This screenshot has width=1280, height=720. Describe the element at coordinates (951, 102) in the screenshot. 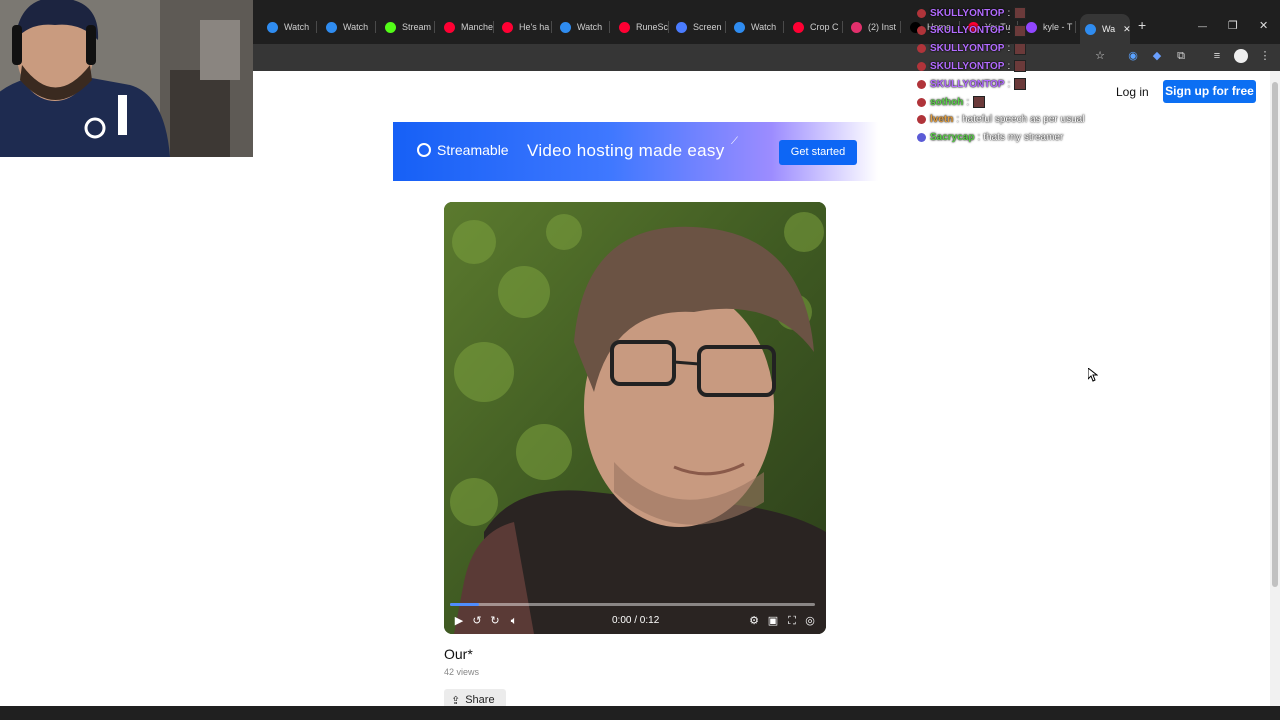

I see `chat-message: sothoh:` at that location.